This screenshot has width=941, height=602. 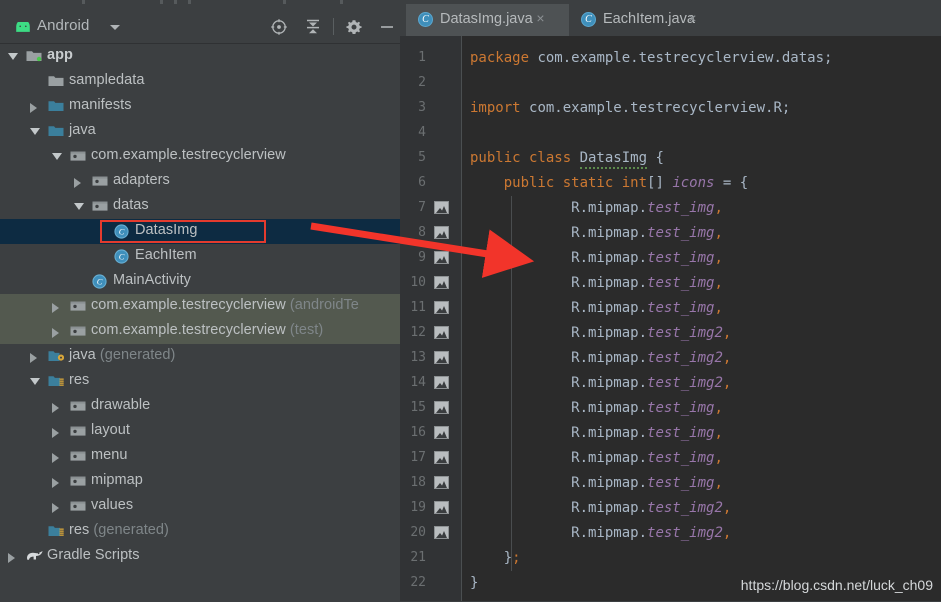 What do you see at coordinates (200, 131) in the screenshot?
I see `tree-row-java: java` at bounding box center [200, 131].